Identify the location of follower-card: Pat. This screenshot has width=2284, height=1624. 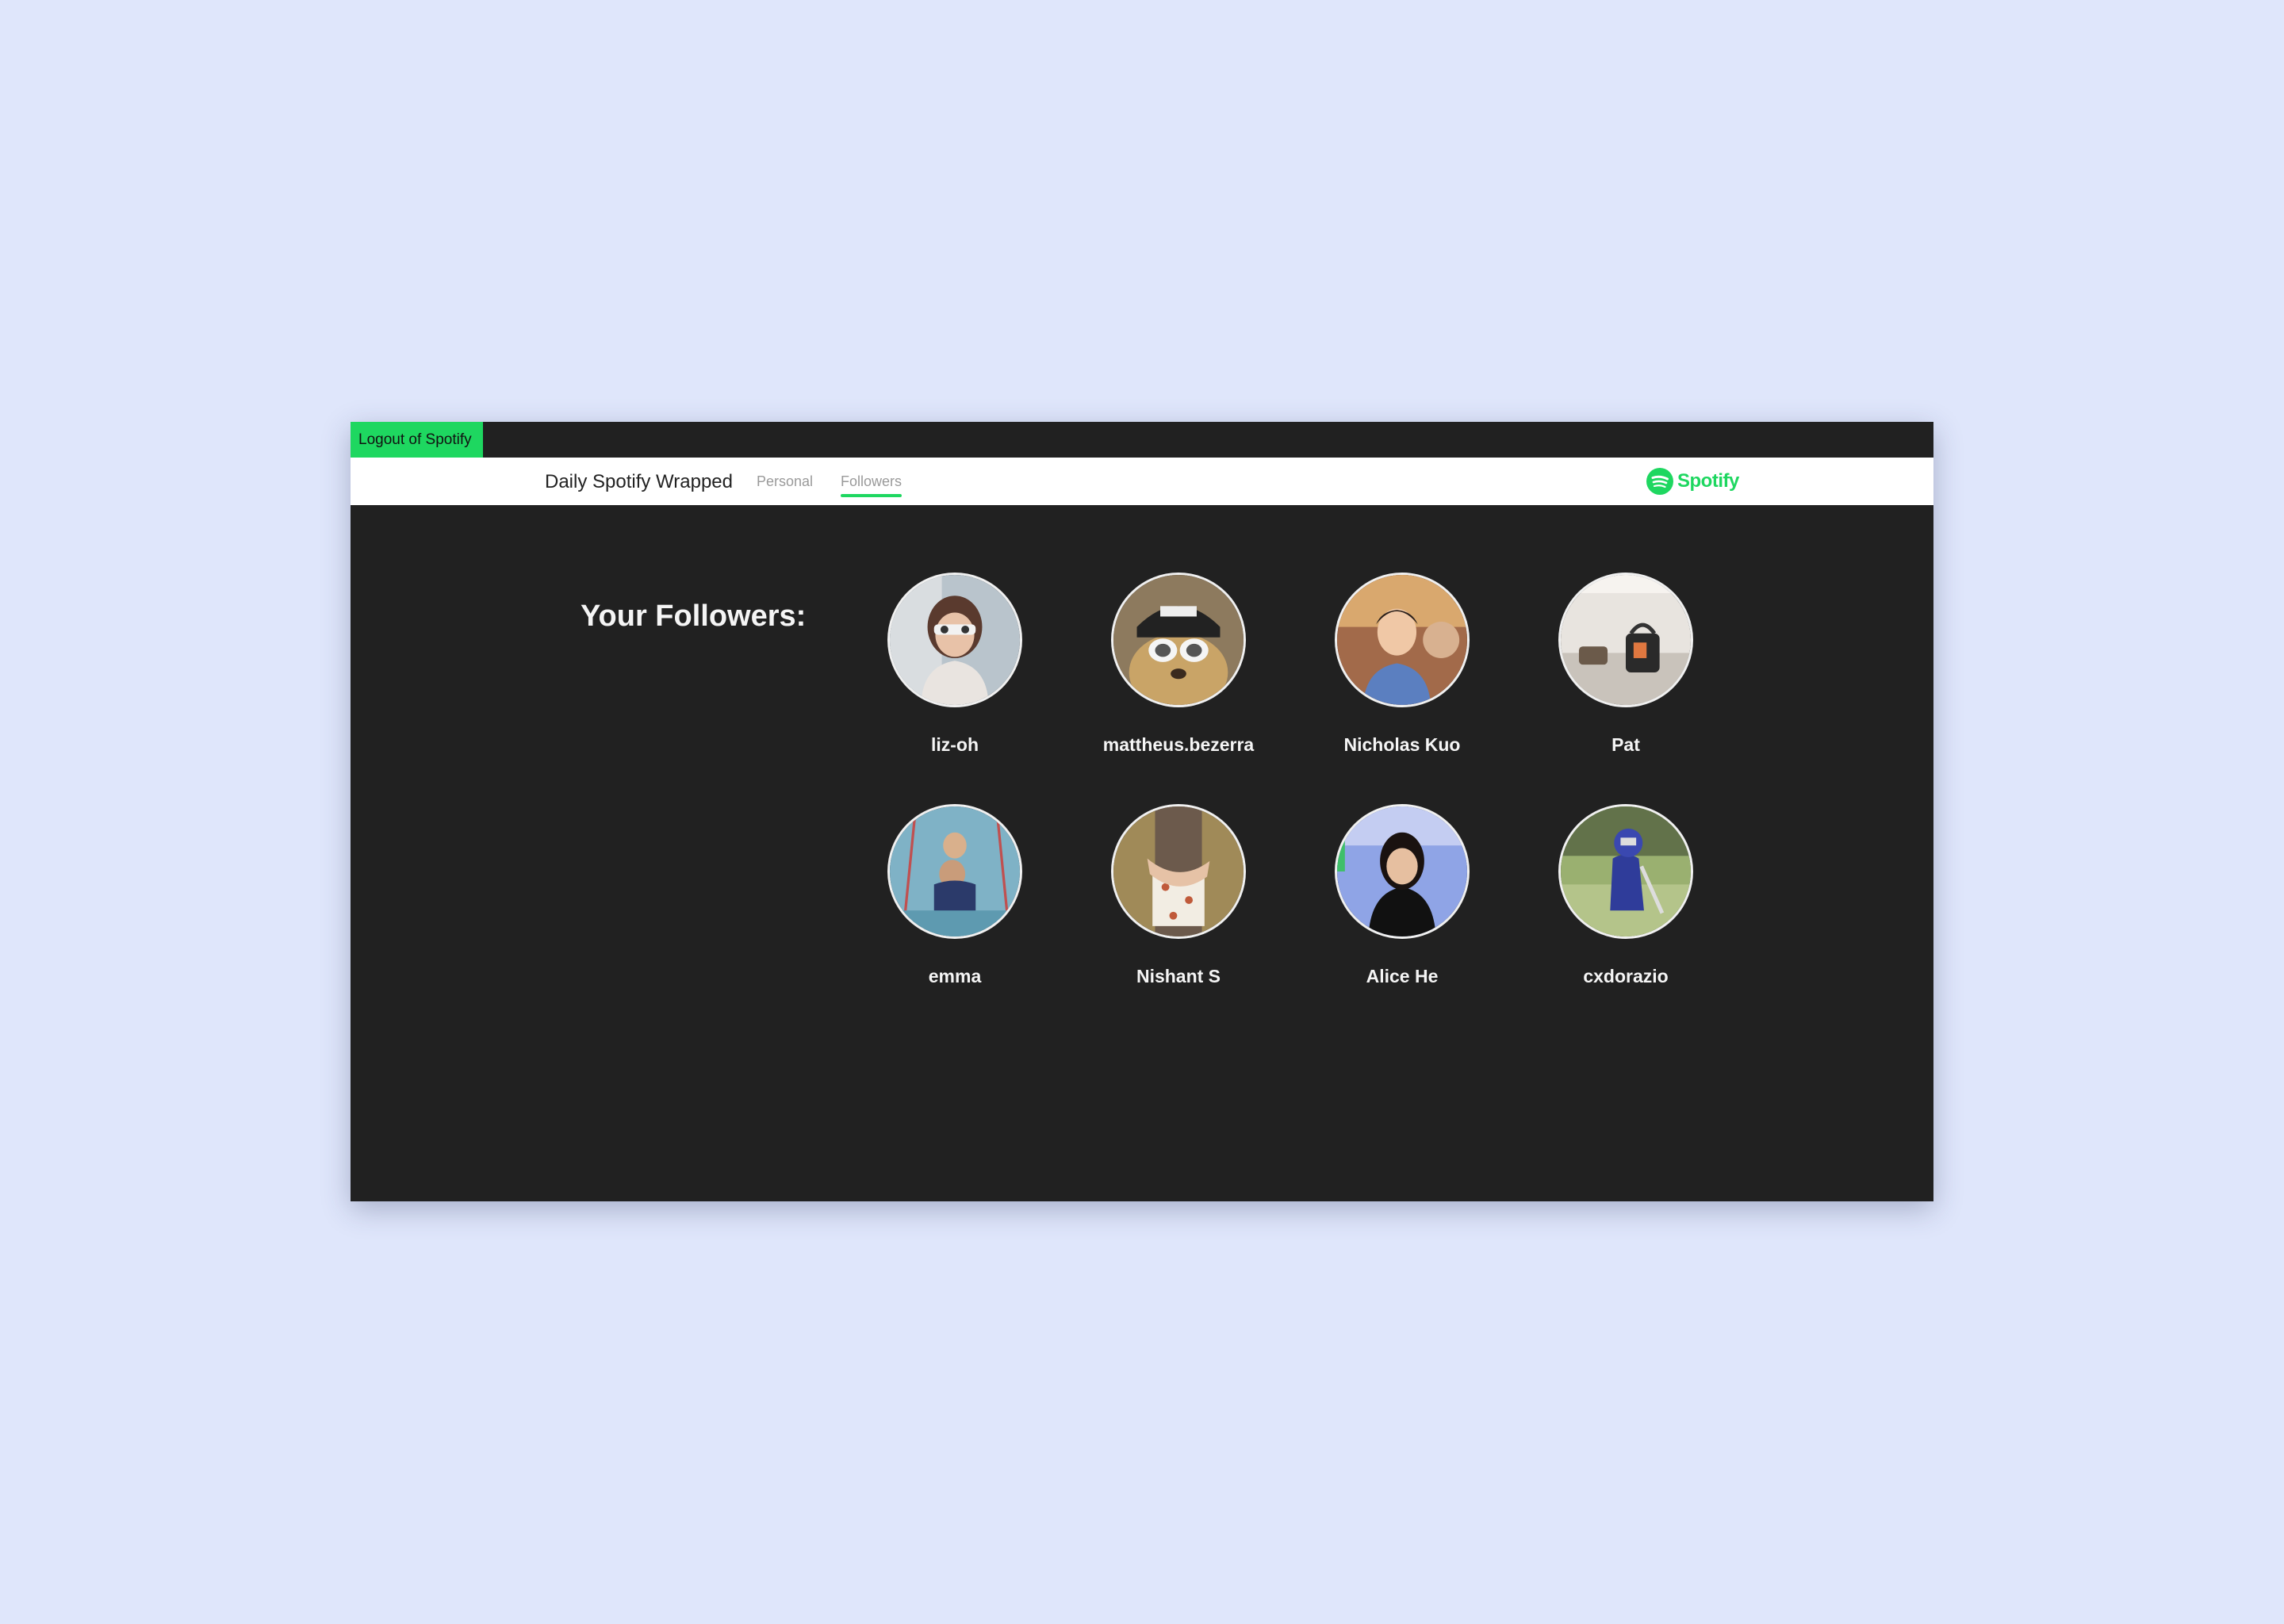
(1626, 664).